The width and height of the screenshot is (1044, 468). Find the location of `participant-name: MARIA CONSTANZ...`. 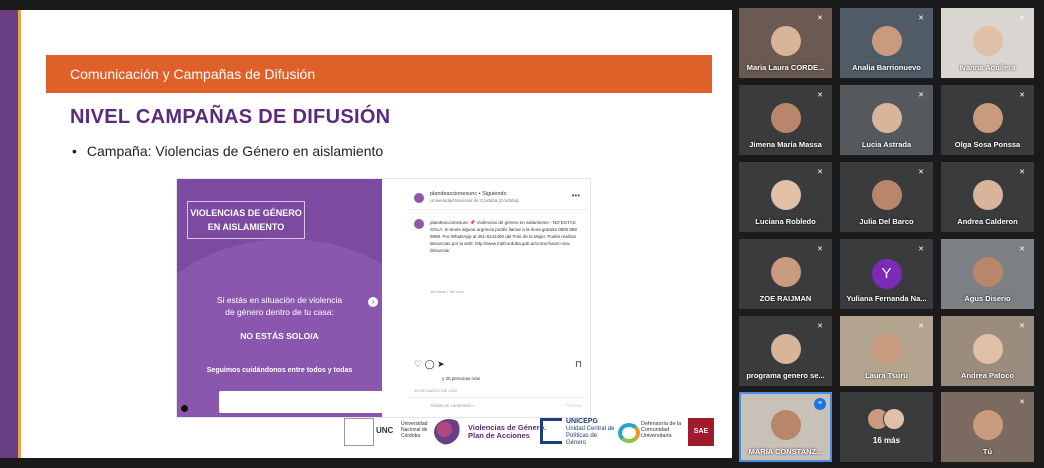

participant-name: MARIA CONSTANZ... is located at coordinates (785, 451).